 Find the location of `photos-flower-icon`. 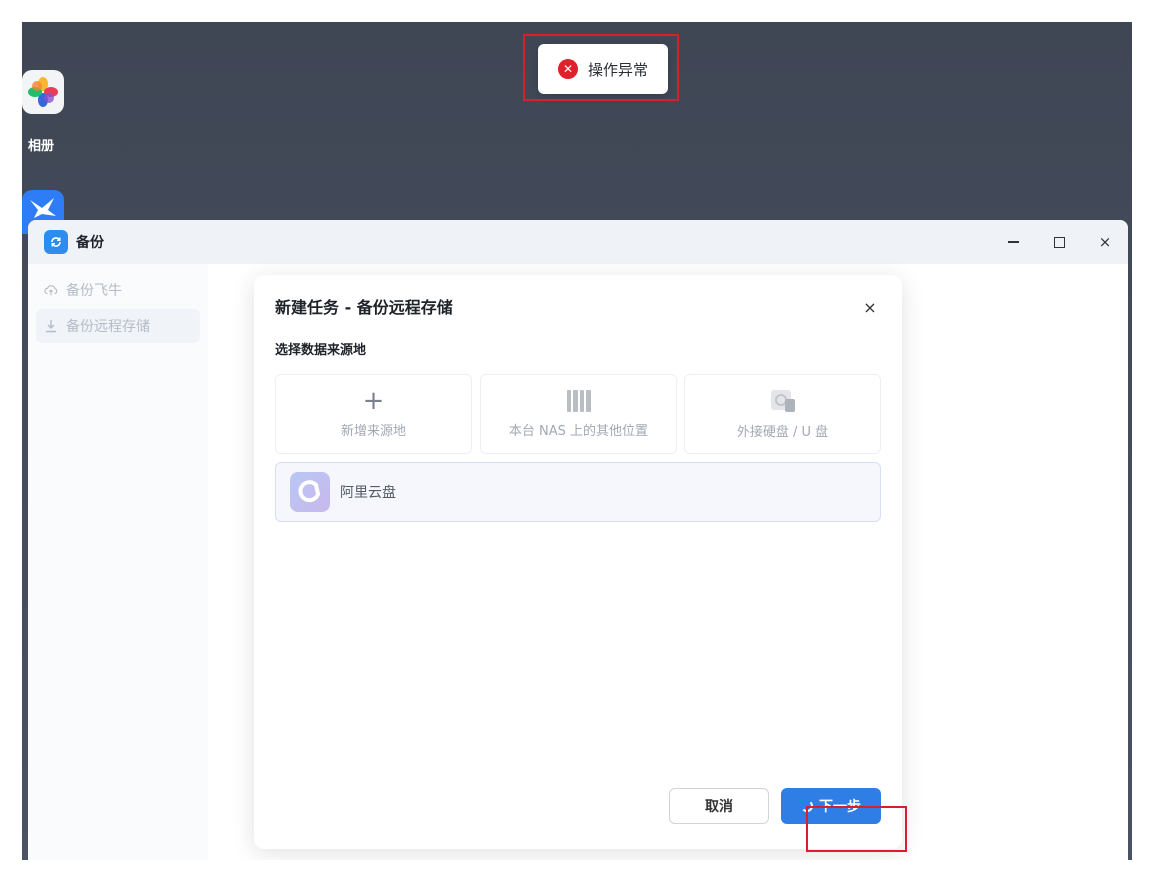

photos-flower-icon is located at coordinates (43, 92).